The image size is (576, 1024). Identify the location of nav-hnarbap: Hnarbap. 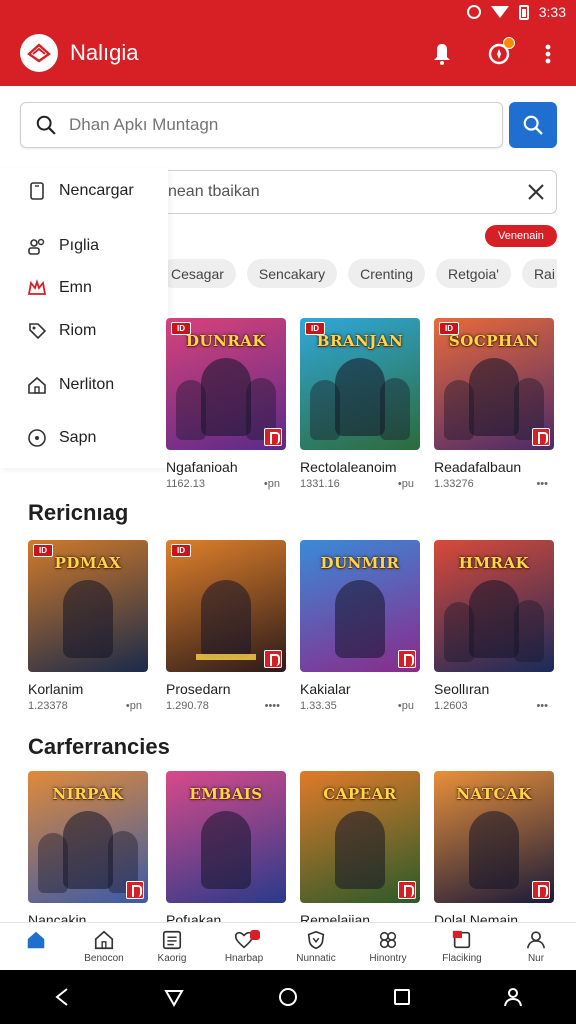
(244, 946).